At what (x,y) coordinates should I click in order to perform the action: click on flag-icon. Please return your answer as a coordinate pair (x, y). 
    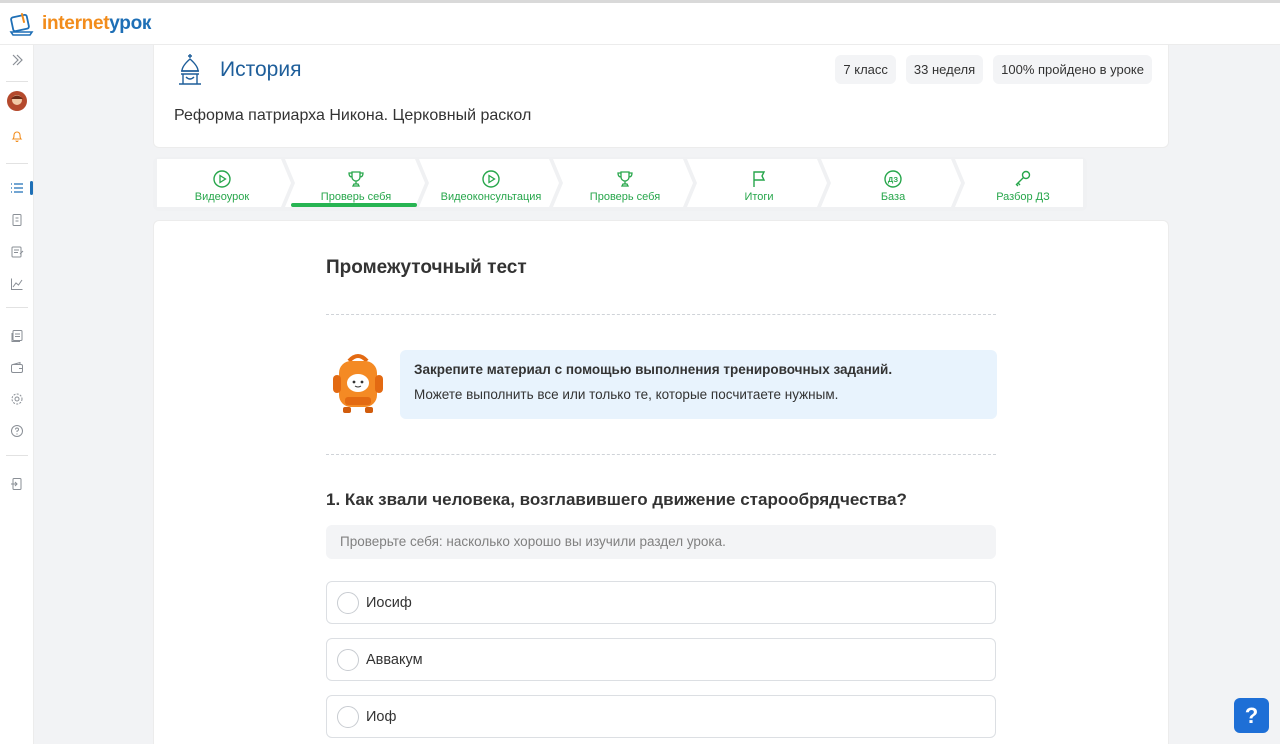
    Looking at the image, I should click on (759, 179).